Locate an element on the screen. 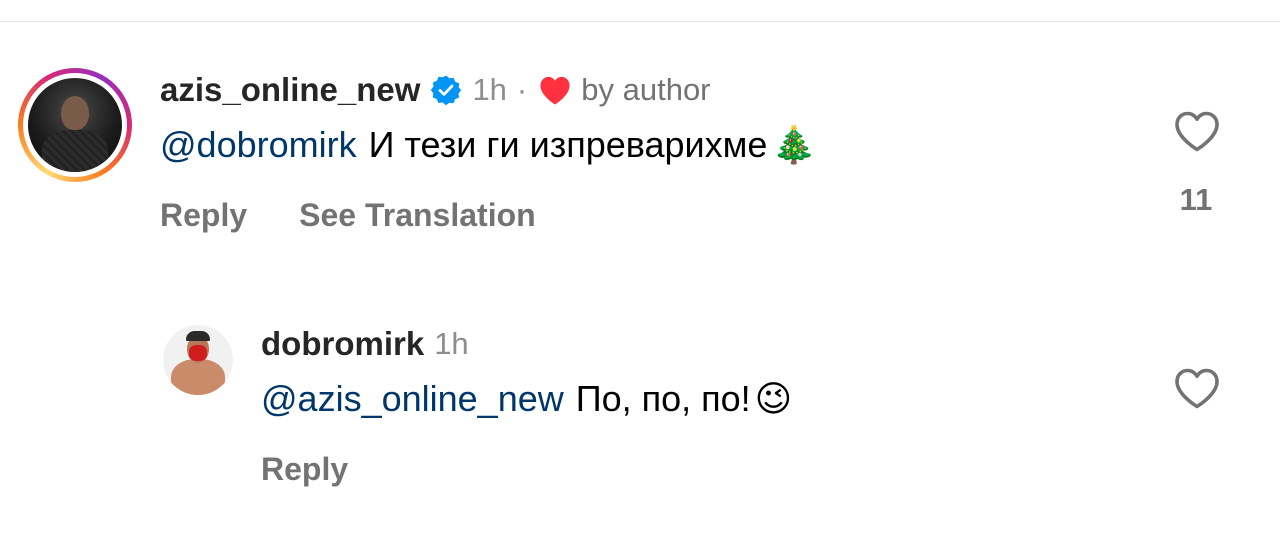  story-ring-avatar is located at coordinates (75, 125).